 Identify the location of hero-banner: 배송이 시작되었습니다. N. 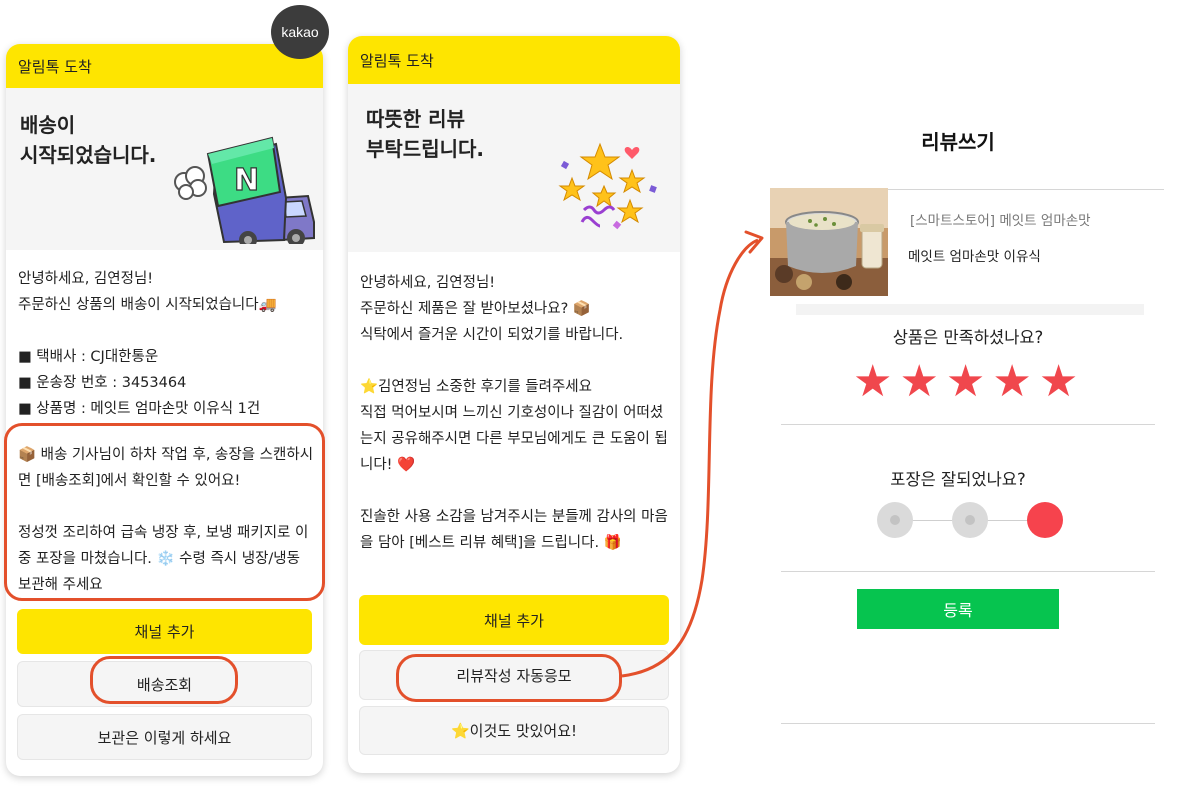
(164, 169).